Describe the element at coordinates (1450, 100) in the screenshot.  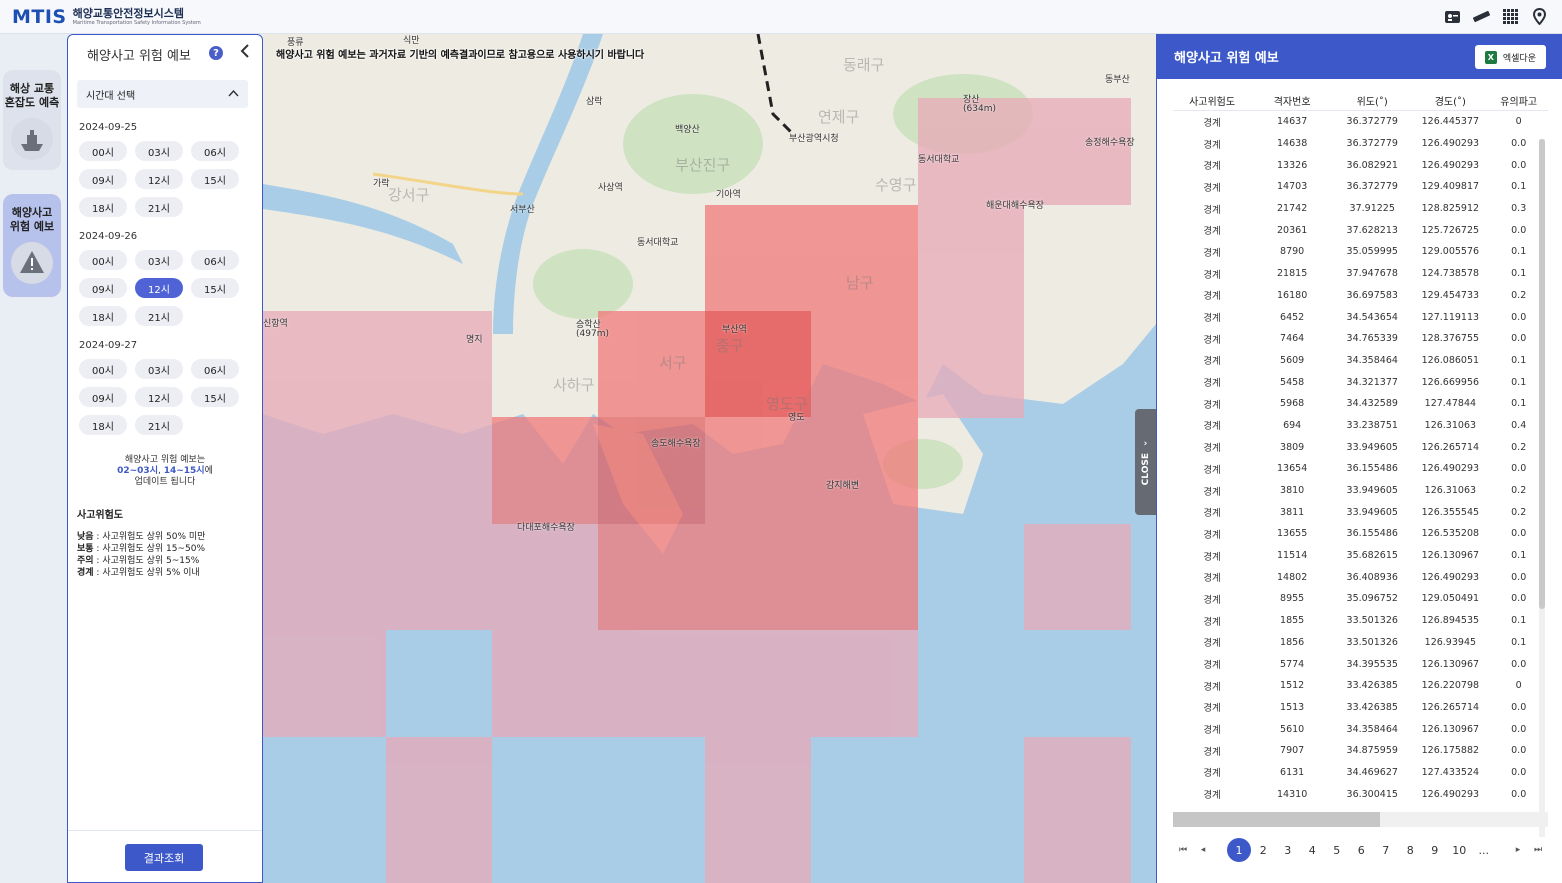
I see `column-header: 경도(˚)` at that location.